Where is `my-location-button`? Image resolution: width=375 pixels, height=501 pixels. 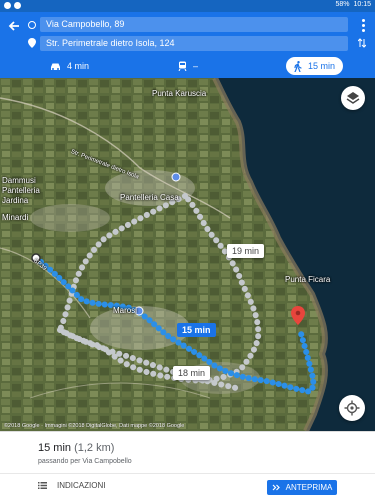
my-location-button is located at coordinates (352, 408).